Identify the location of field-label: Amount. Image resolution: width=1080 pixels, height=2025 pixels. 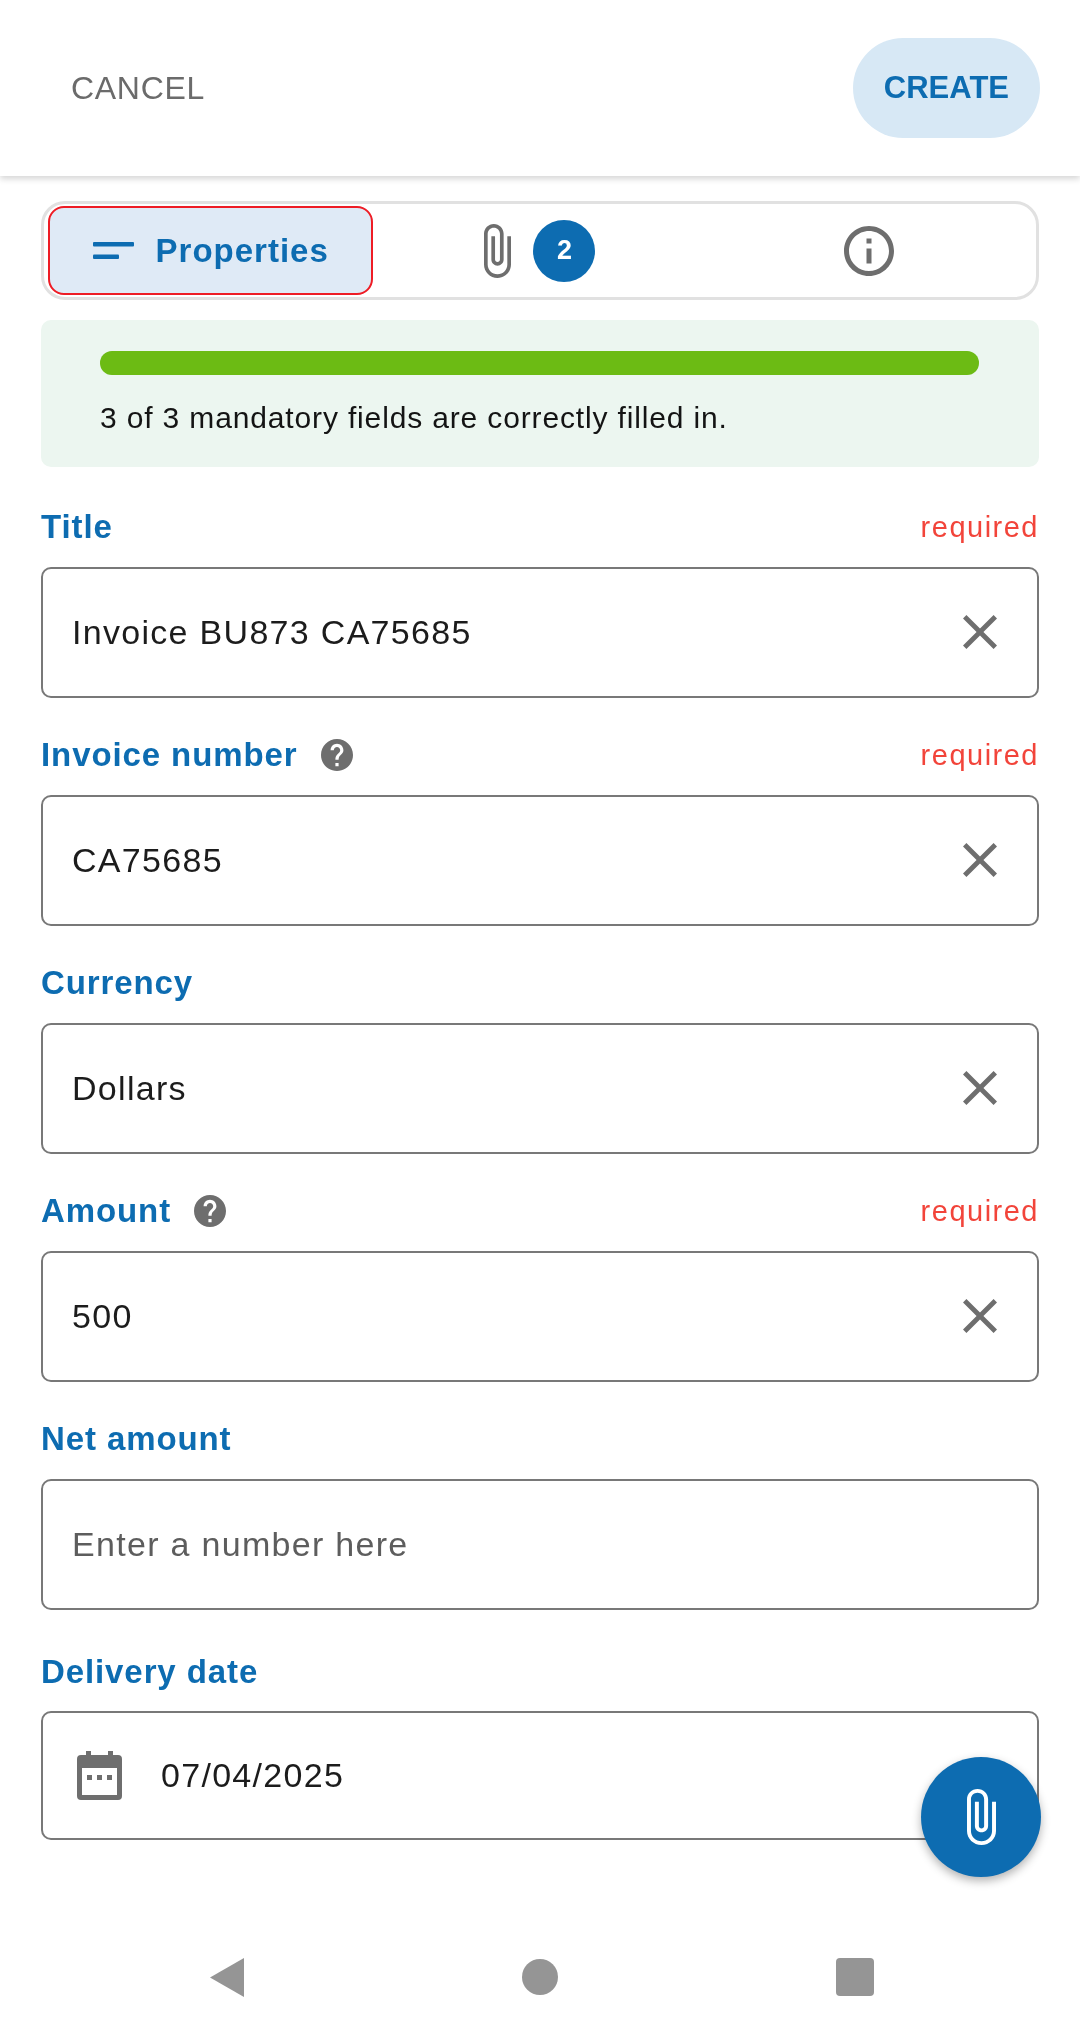
(106, 1211).